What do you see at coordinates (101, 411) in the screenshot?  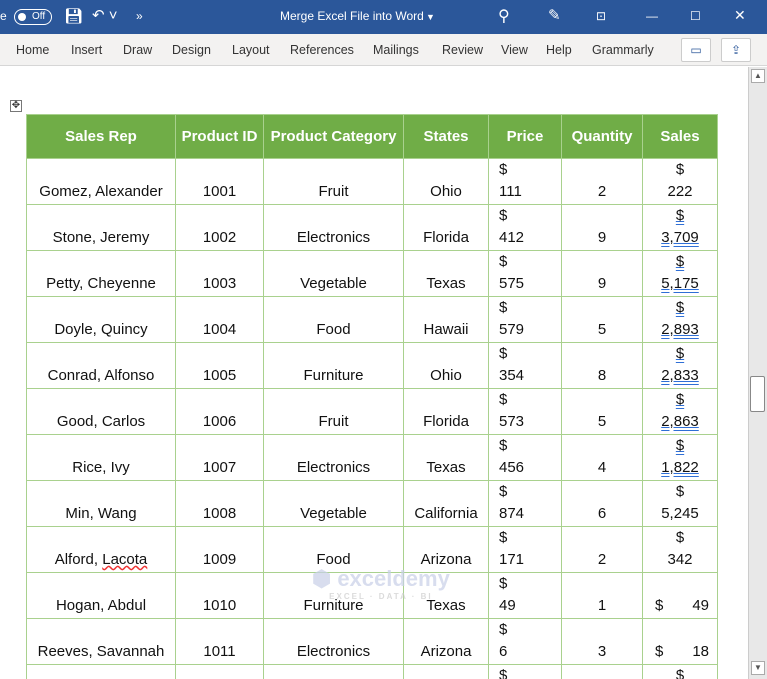 I see `sales-rep-cell: Good, Carlos` at bounding box center [101, 411].